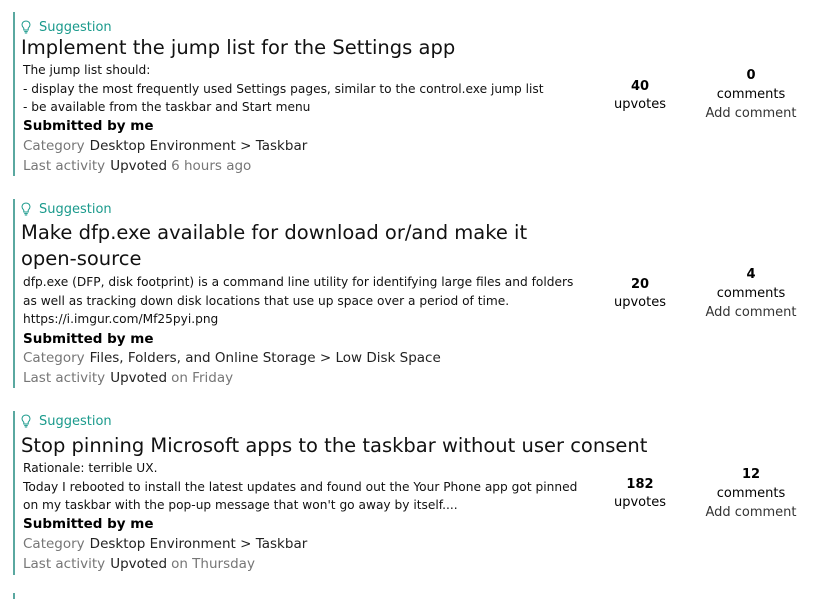  I want to click on comments-block: 4 comments Add comment, so click(751, 294).